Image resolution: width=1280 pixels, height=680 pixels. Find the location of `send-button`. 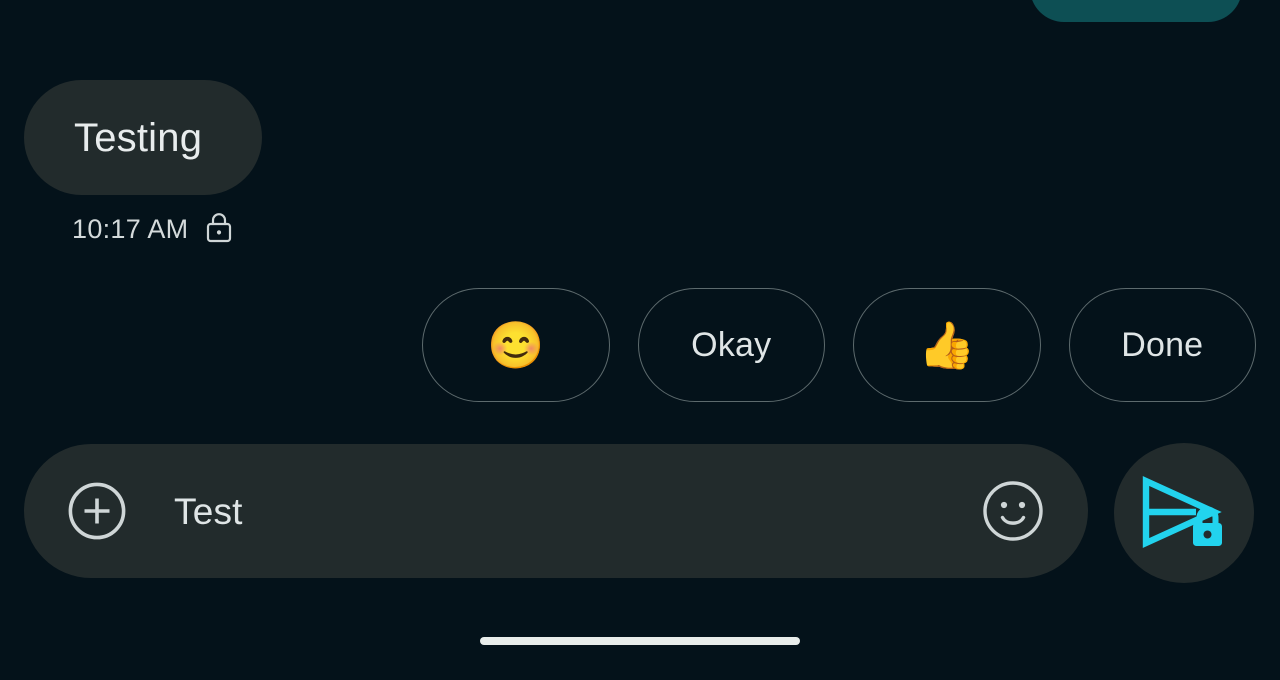

send-button is located at coordinates (1184, 513).